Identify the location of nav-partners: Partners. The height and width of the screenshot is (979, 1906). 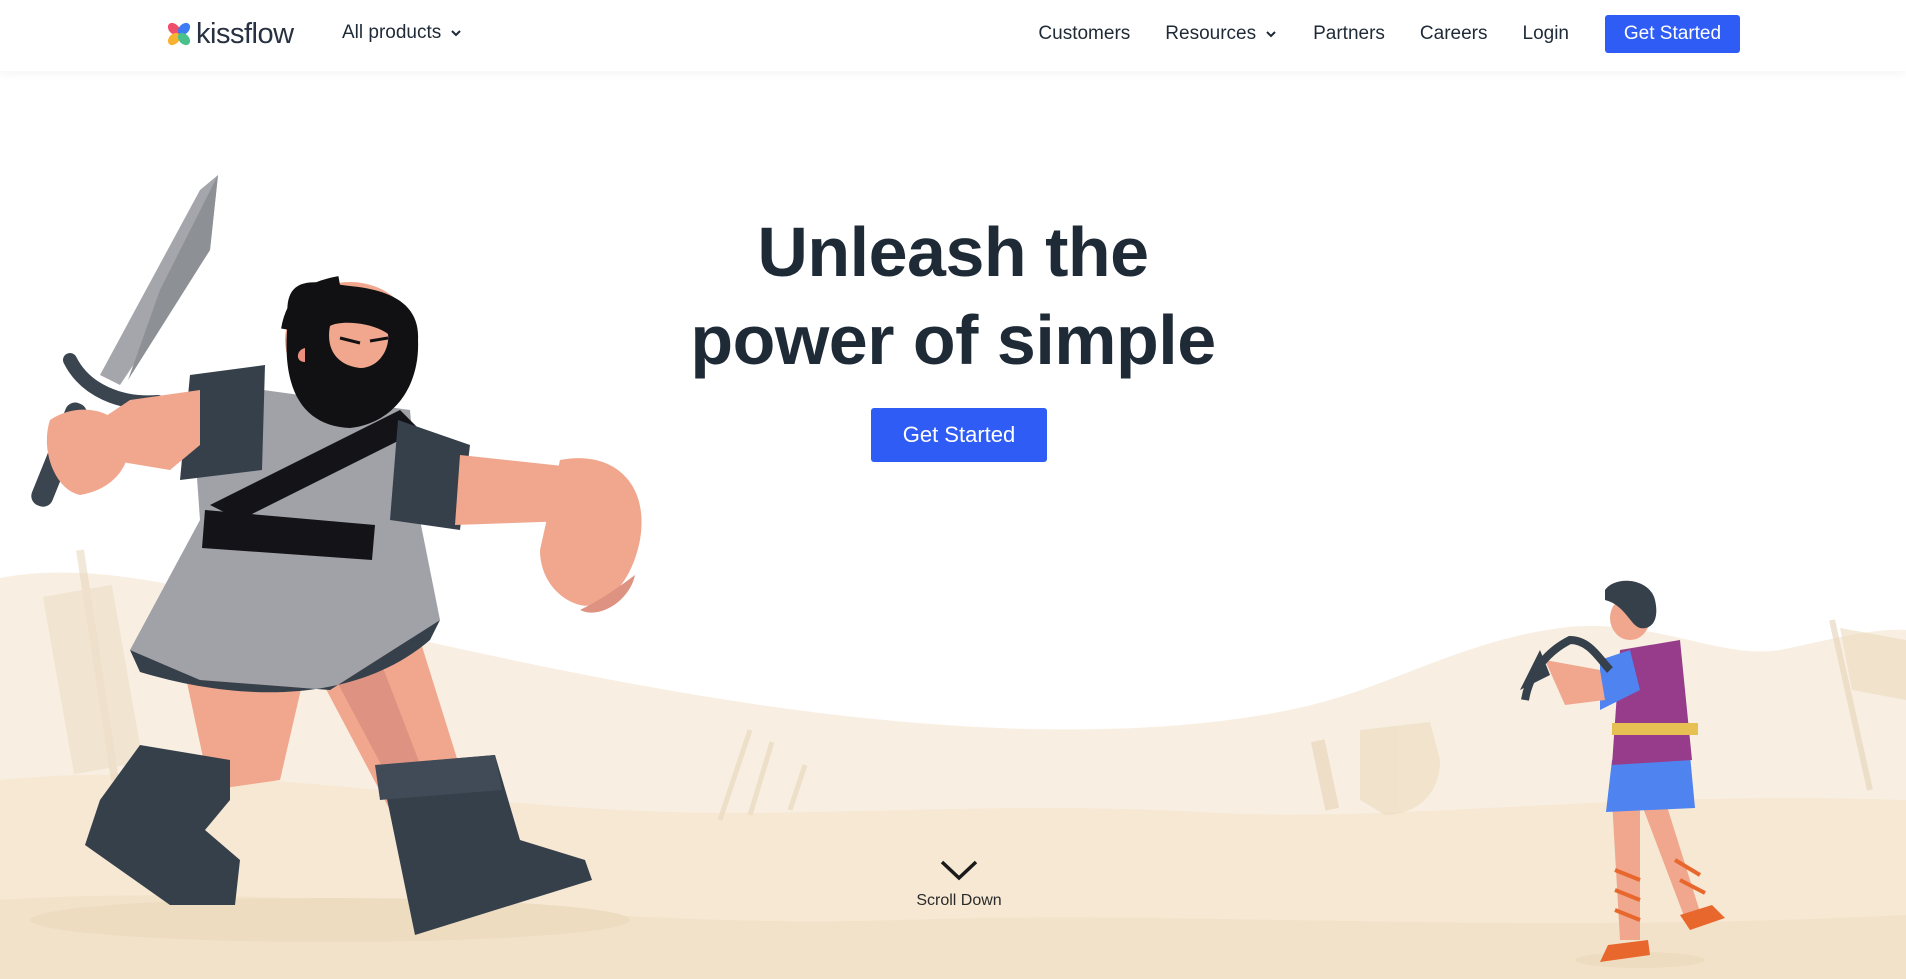
(1349, 34).